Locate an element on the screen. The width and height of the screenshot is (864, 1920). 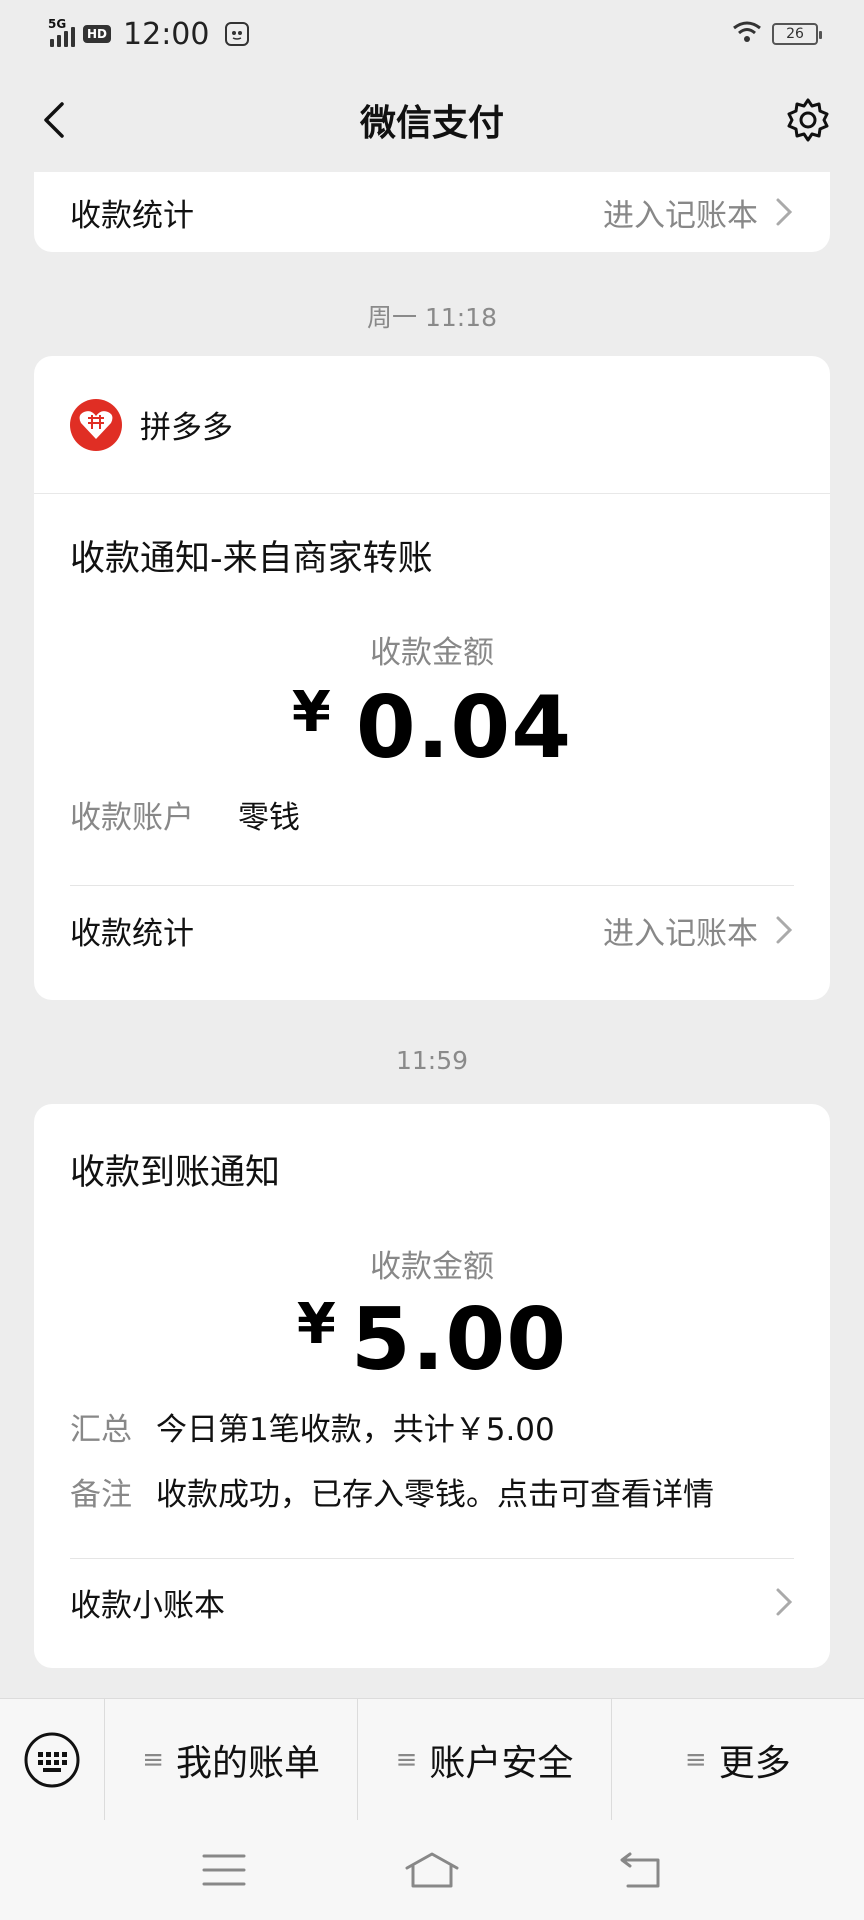
home-icon is located at coordinates (432, 1870).